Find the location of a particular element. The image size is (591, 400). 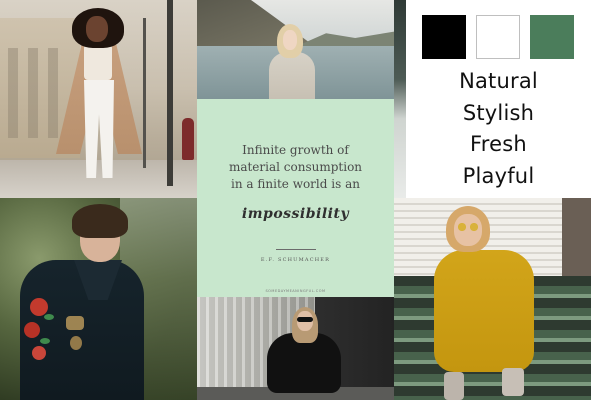

swatch-black is located at coordinates (444, 37).